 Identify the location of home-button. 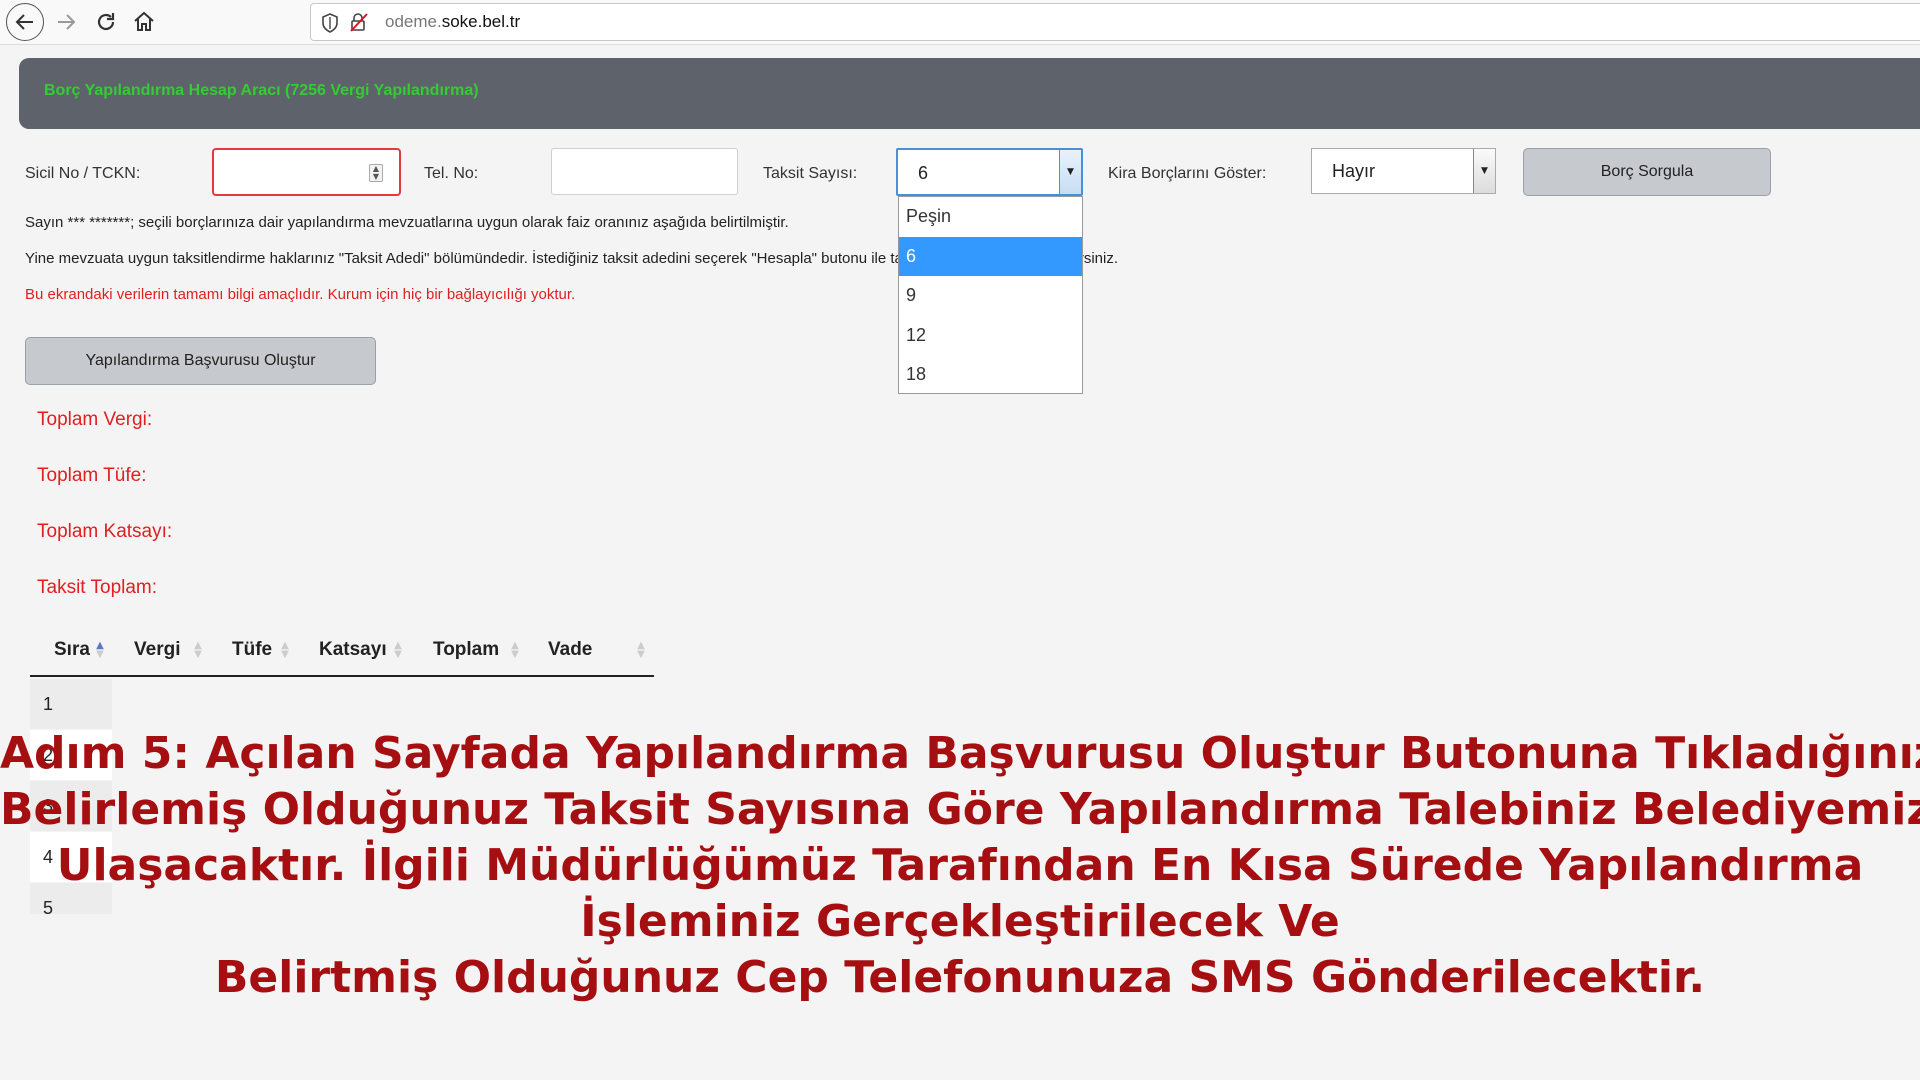
(144, 22).